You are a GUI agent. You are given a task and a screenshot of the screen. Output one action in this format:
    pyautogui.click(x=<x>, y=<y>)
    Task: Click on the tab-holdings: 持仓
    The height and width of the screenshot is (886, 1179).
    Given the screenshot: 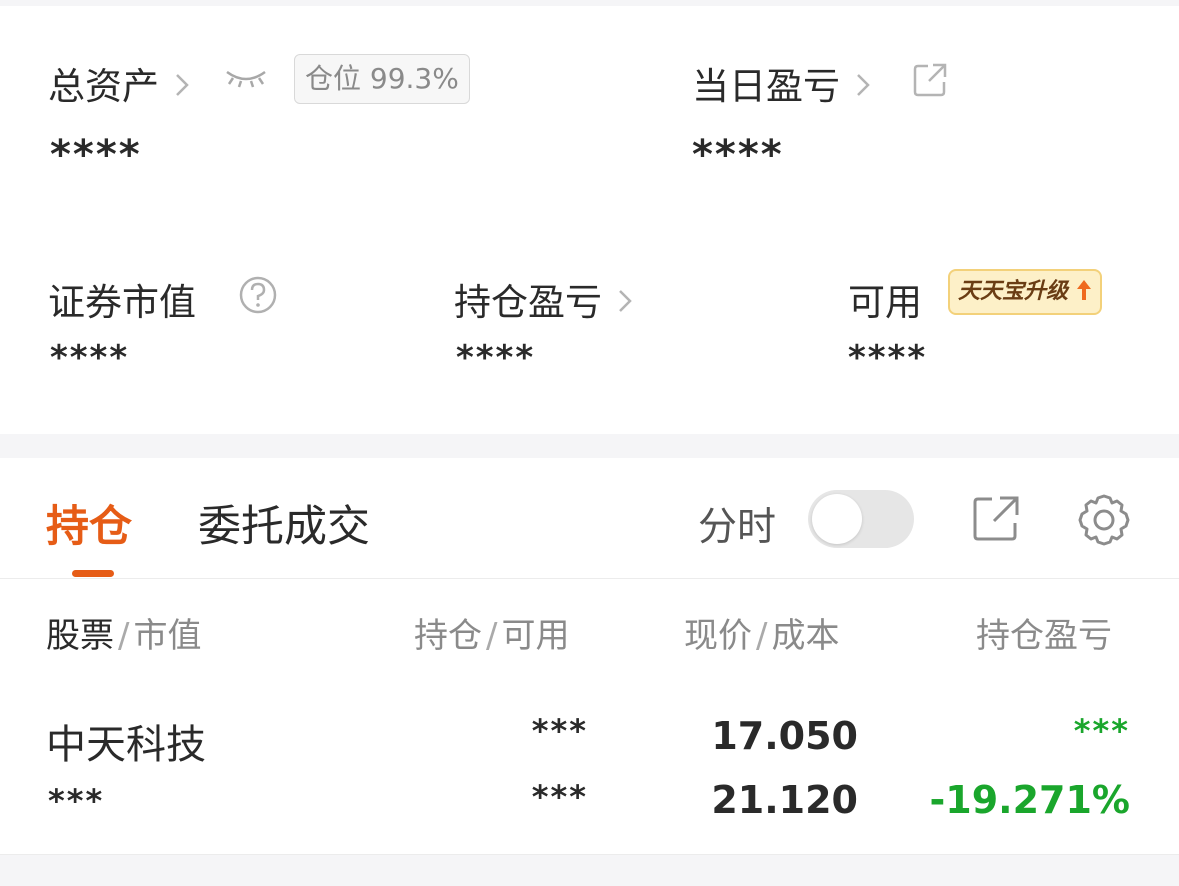 What is the action you would take?
    pyautogui.click(x=89, y=523)
    